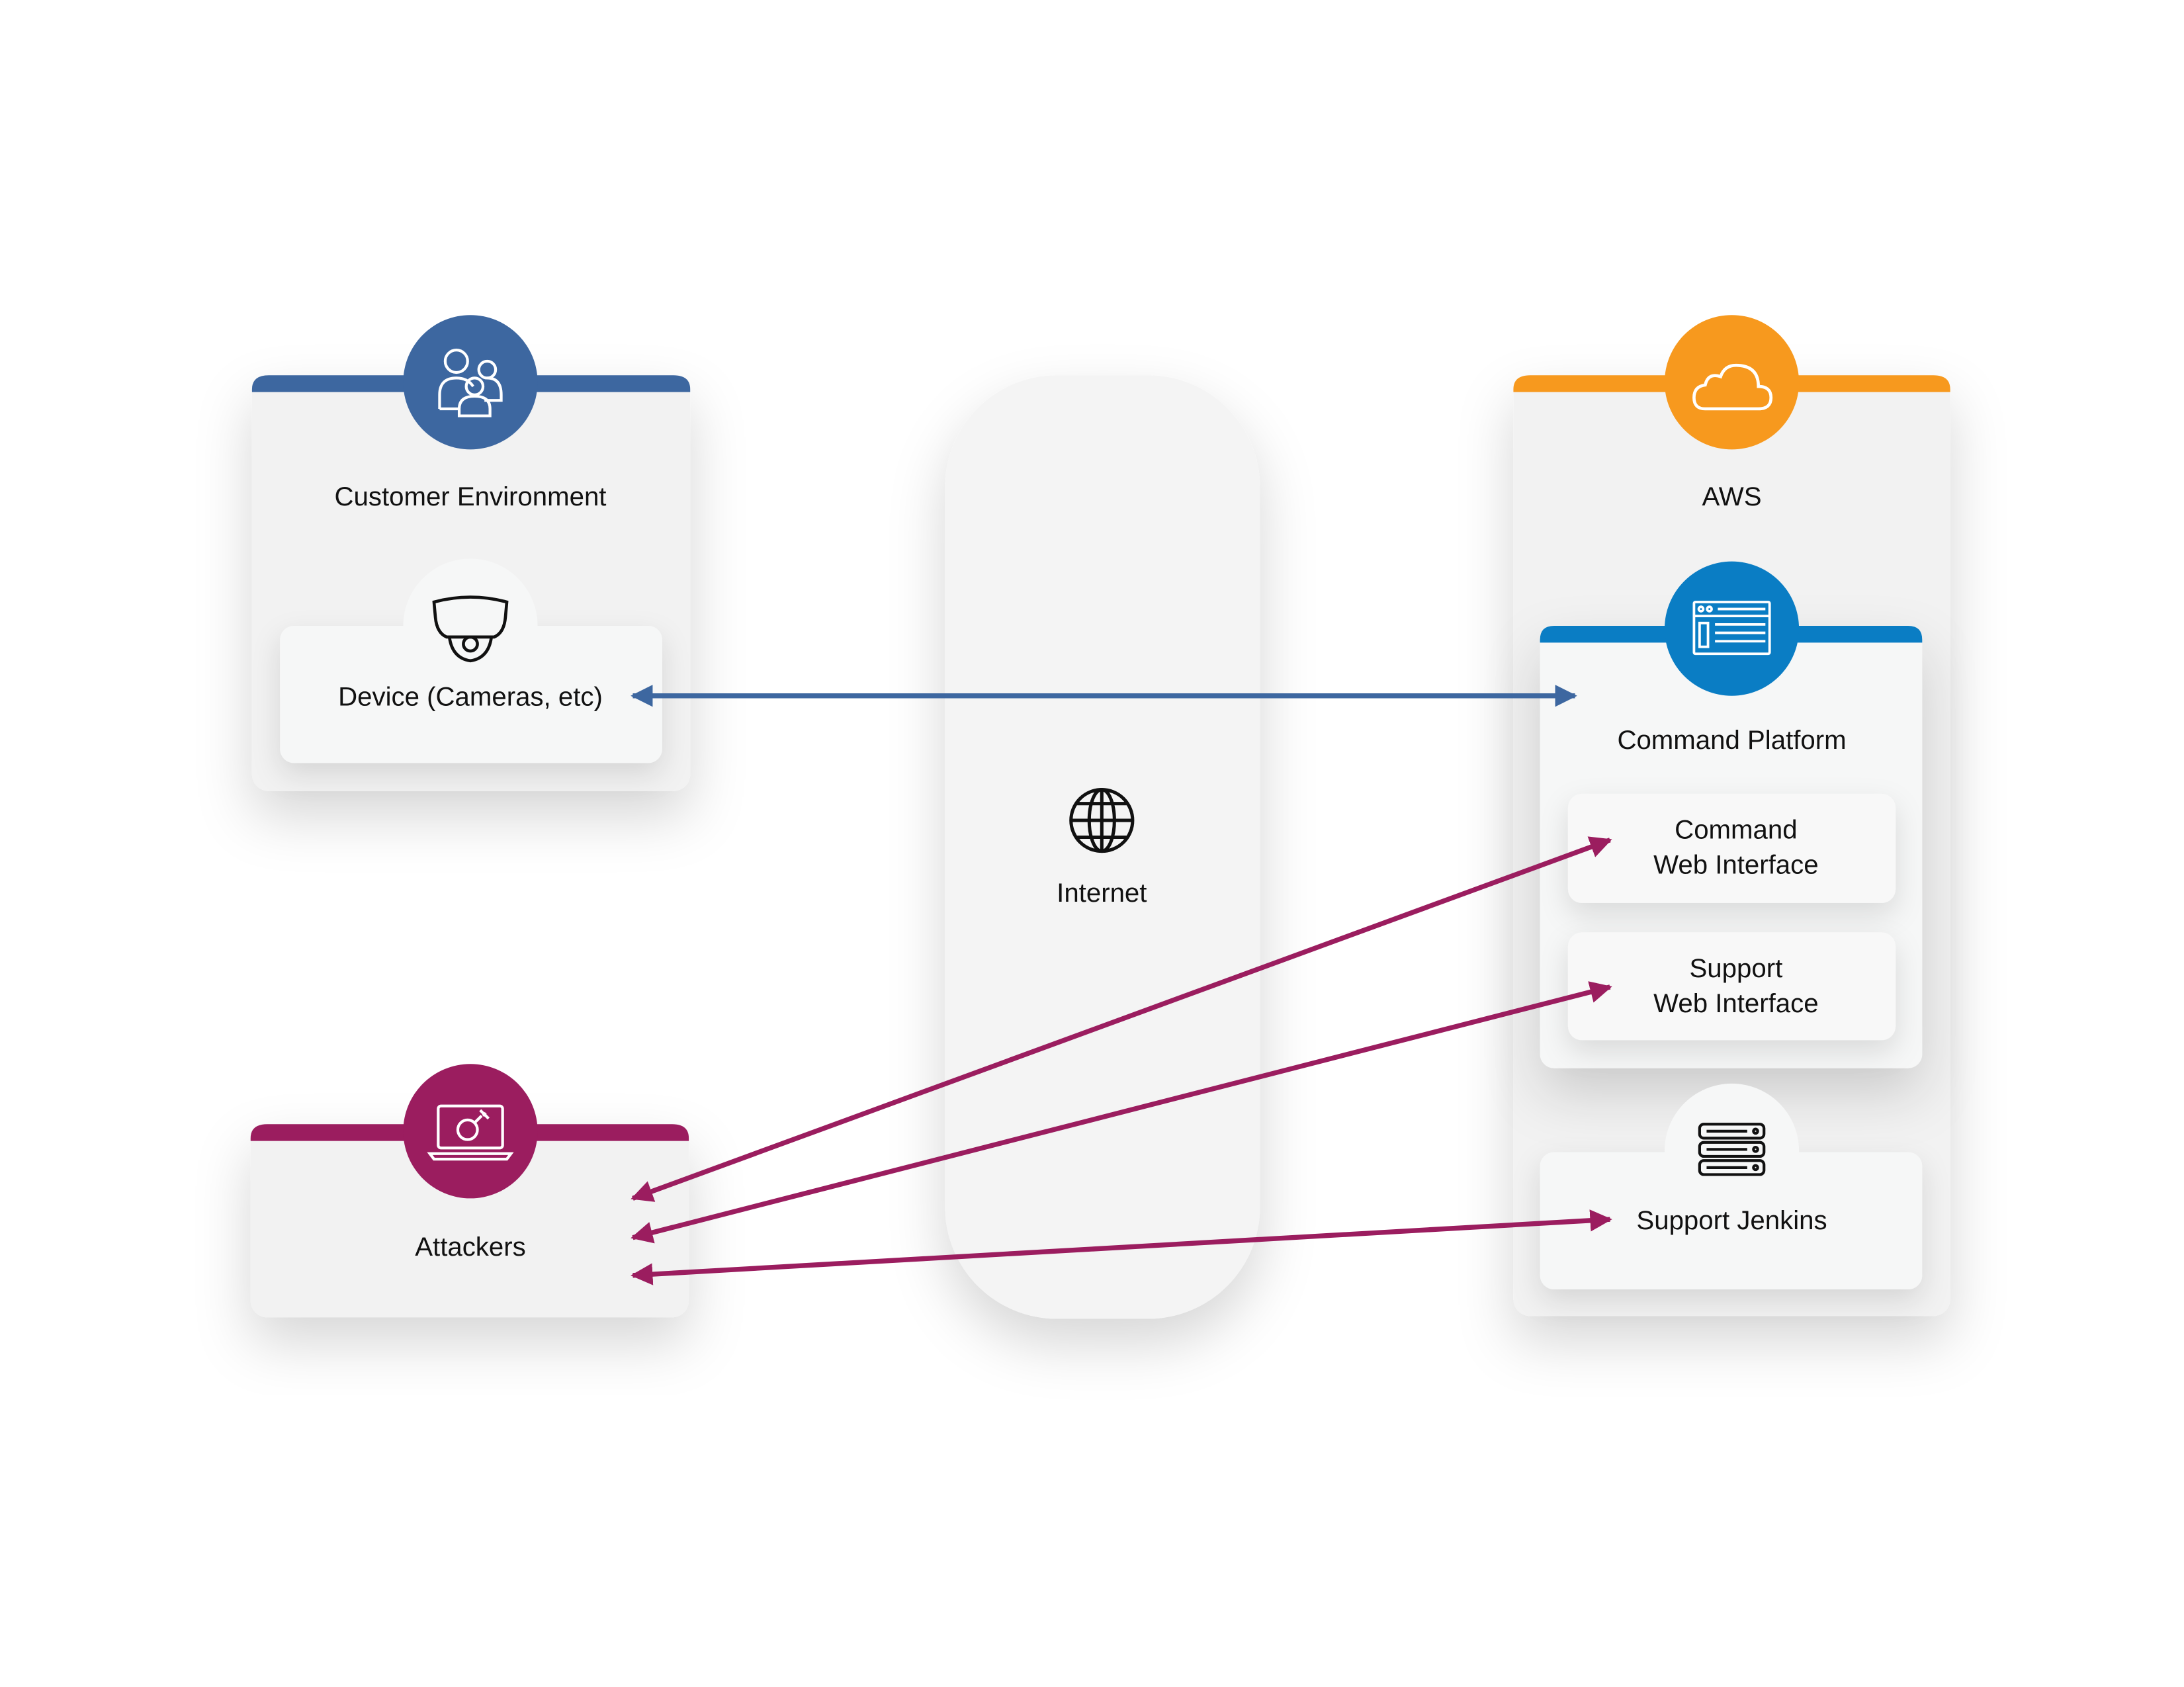 The width and height of the screenshot is (2184, 1687). What do you see at coordinates (1731, 740) in the screenshot?
I see `command-platform-title: Command Platform` at bounding box center [1731, 740].